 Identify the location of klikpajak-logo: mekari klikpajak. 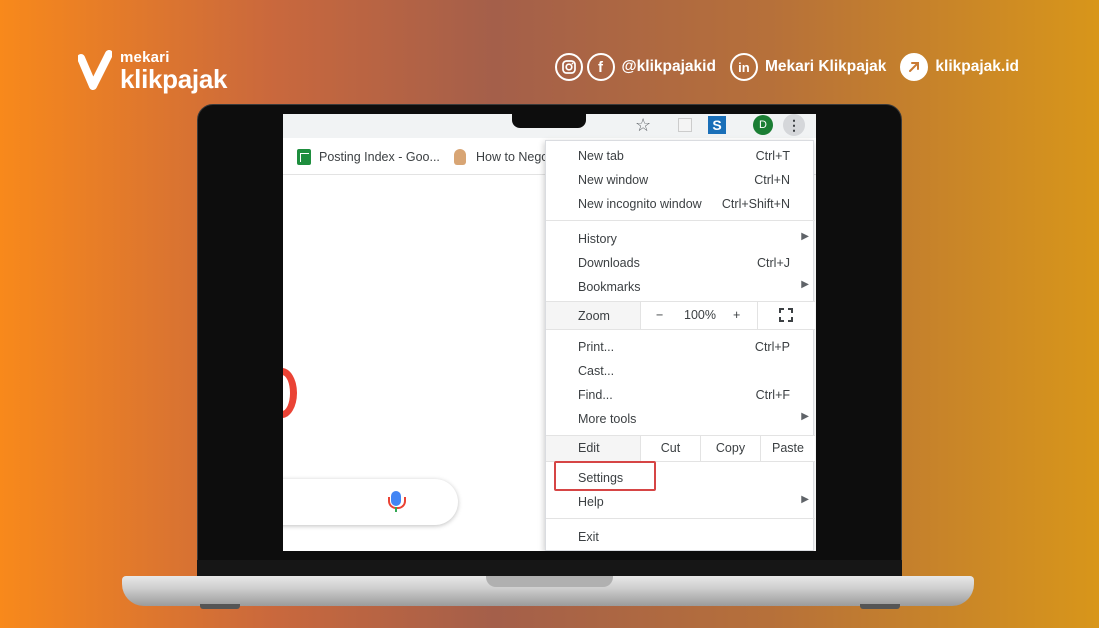
(152, 71).